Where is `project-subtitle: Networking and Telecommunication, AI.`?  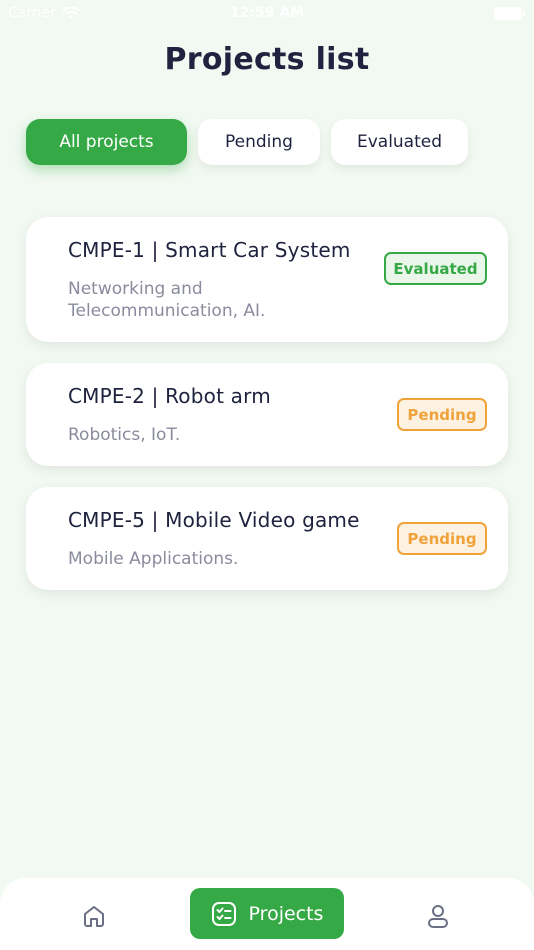
project-subtitle: Networking and Telecommunication, AI. is located at coordinates (167, 300).